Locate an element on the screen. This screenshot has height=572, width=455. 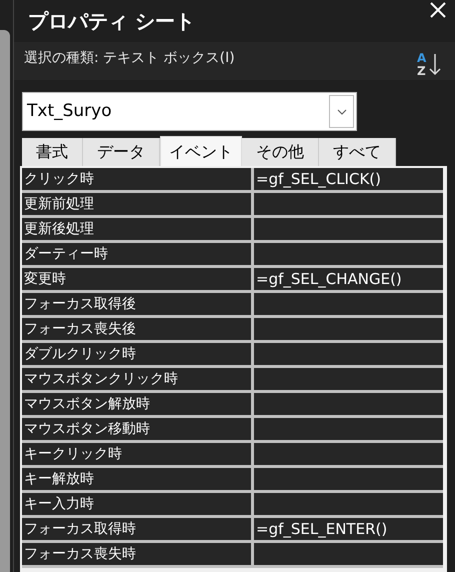
property-tab: その他 is located at coordinates (280, 152).